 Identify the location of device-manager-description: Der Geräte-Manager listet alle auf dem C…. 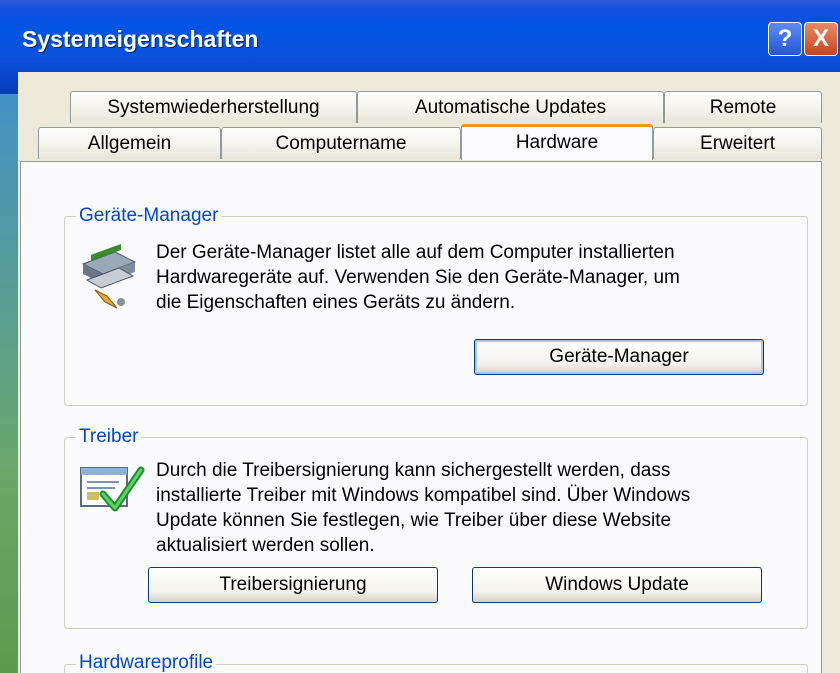
(418, 277).